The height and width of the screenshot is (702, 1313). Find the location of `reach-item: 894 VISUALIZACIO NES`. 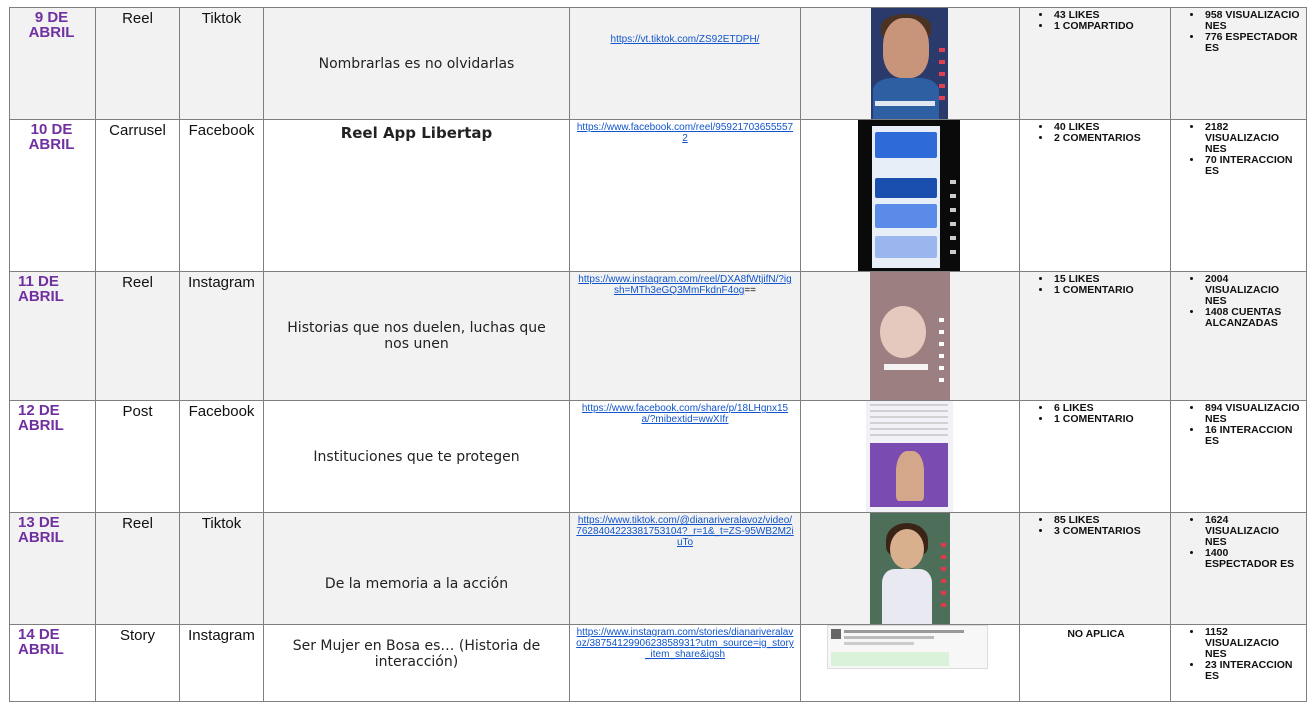

reach-item: 894 VISUALIZACIO NES is located at coordinates (1252, 414).